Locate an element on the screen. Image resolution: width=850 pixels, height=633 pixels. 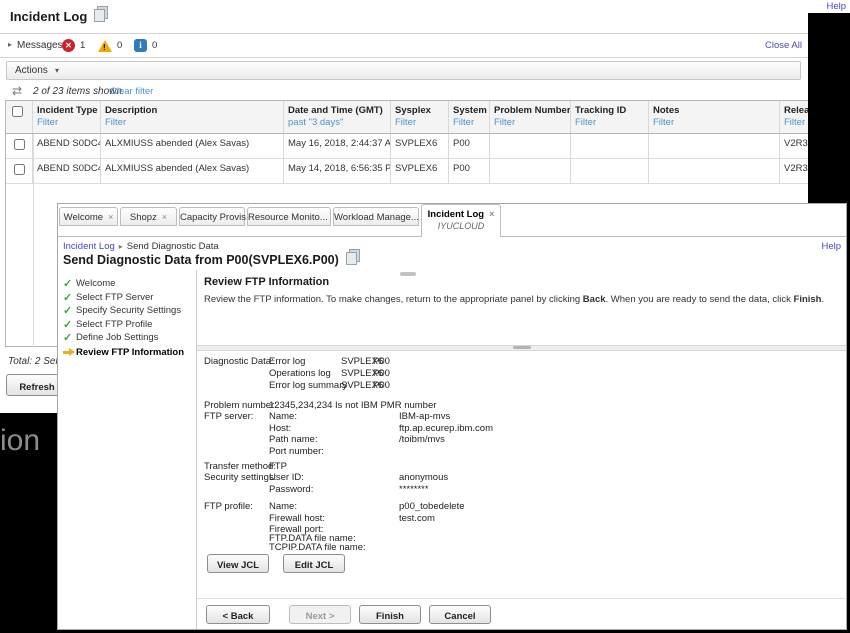
help-strip: Help is located at coordinates (827, 6).